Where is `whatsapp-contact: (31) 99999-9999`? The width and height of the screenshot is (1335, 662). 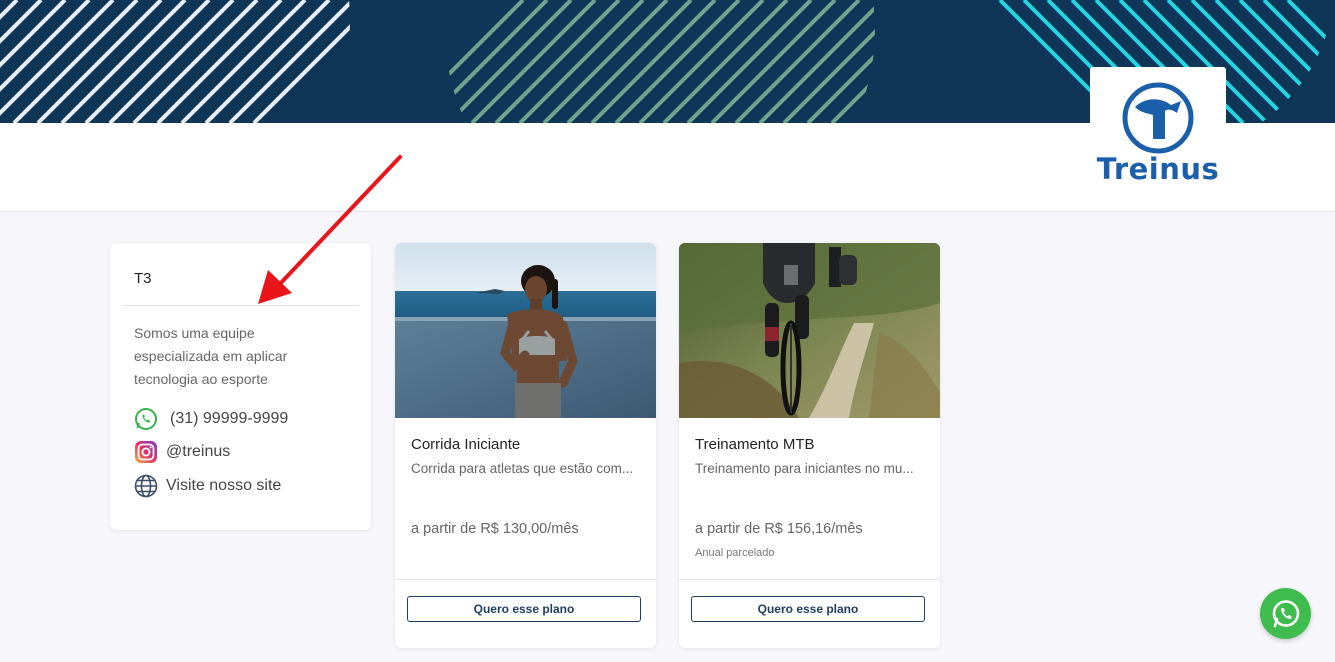 whatsapp-contact: (31) 99999-9999 is located at coordinates (211, 419).